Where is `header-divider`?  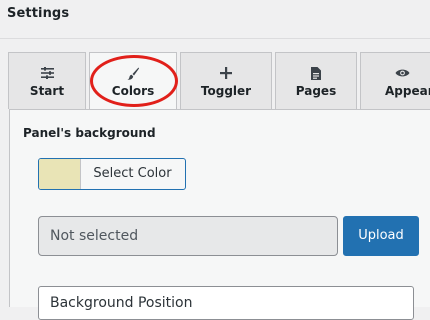 header-divider is located at coordinates (215, 38).